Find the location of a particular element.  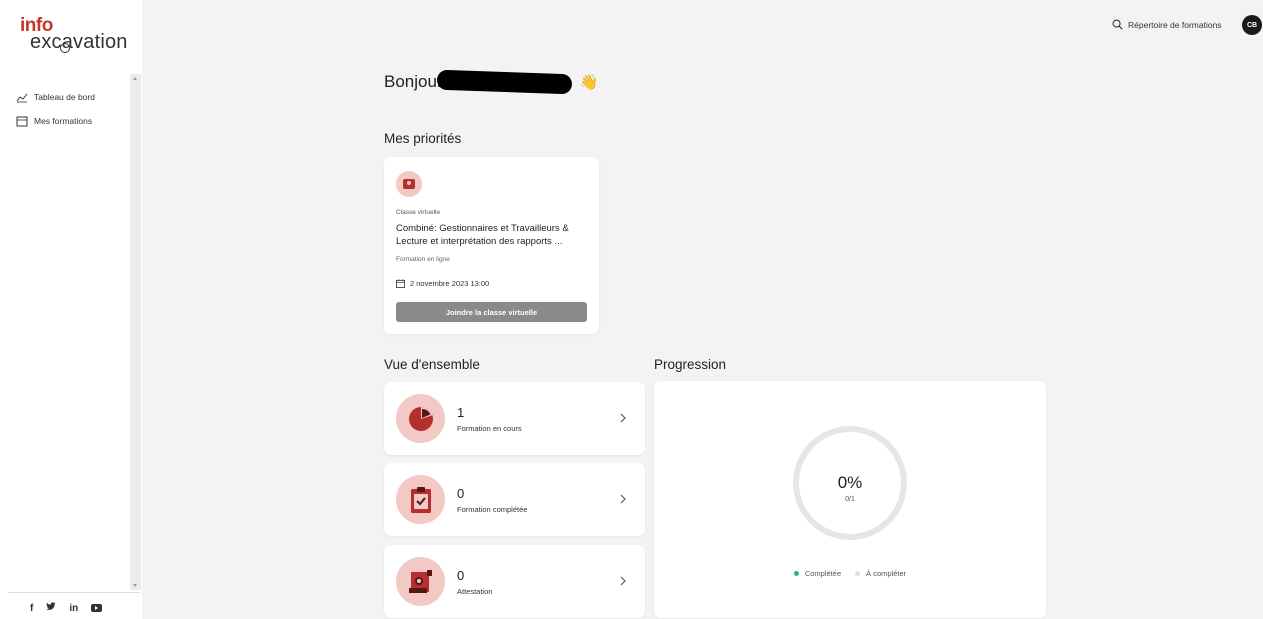

progress-legend: Complétée À compléter is located at coordinates (850, 573).